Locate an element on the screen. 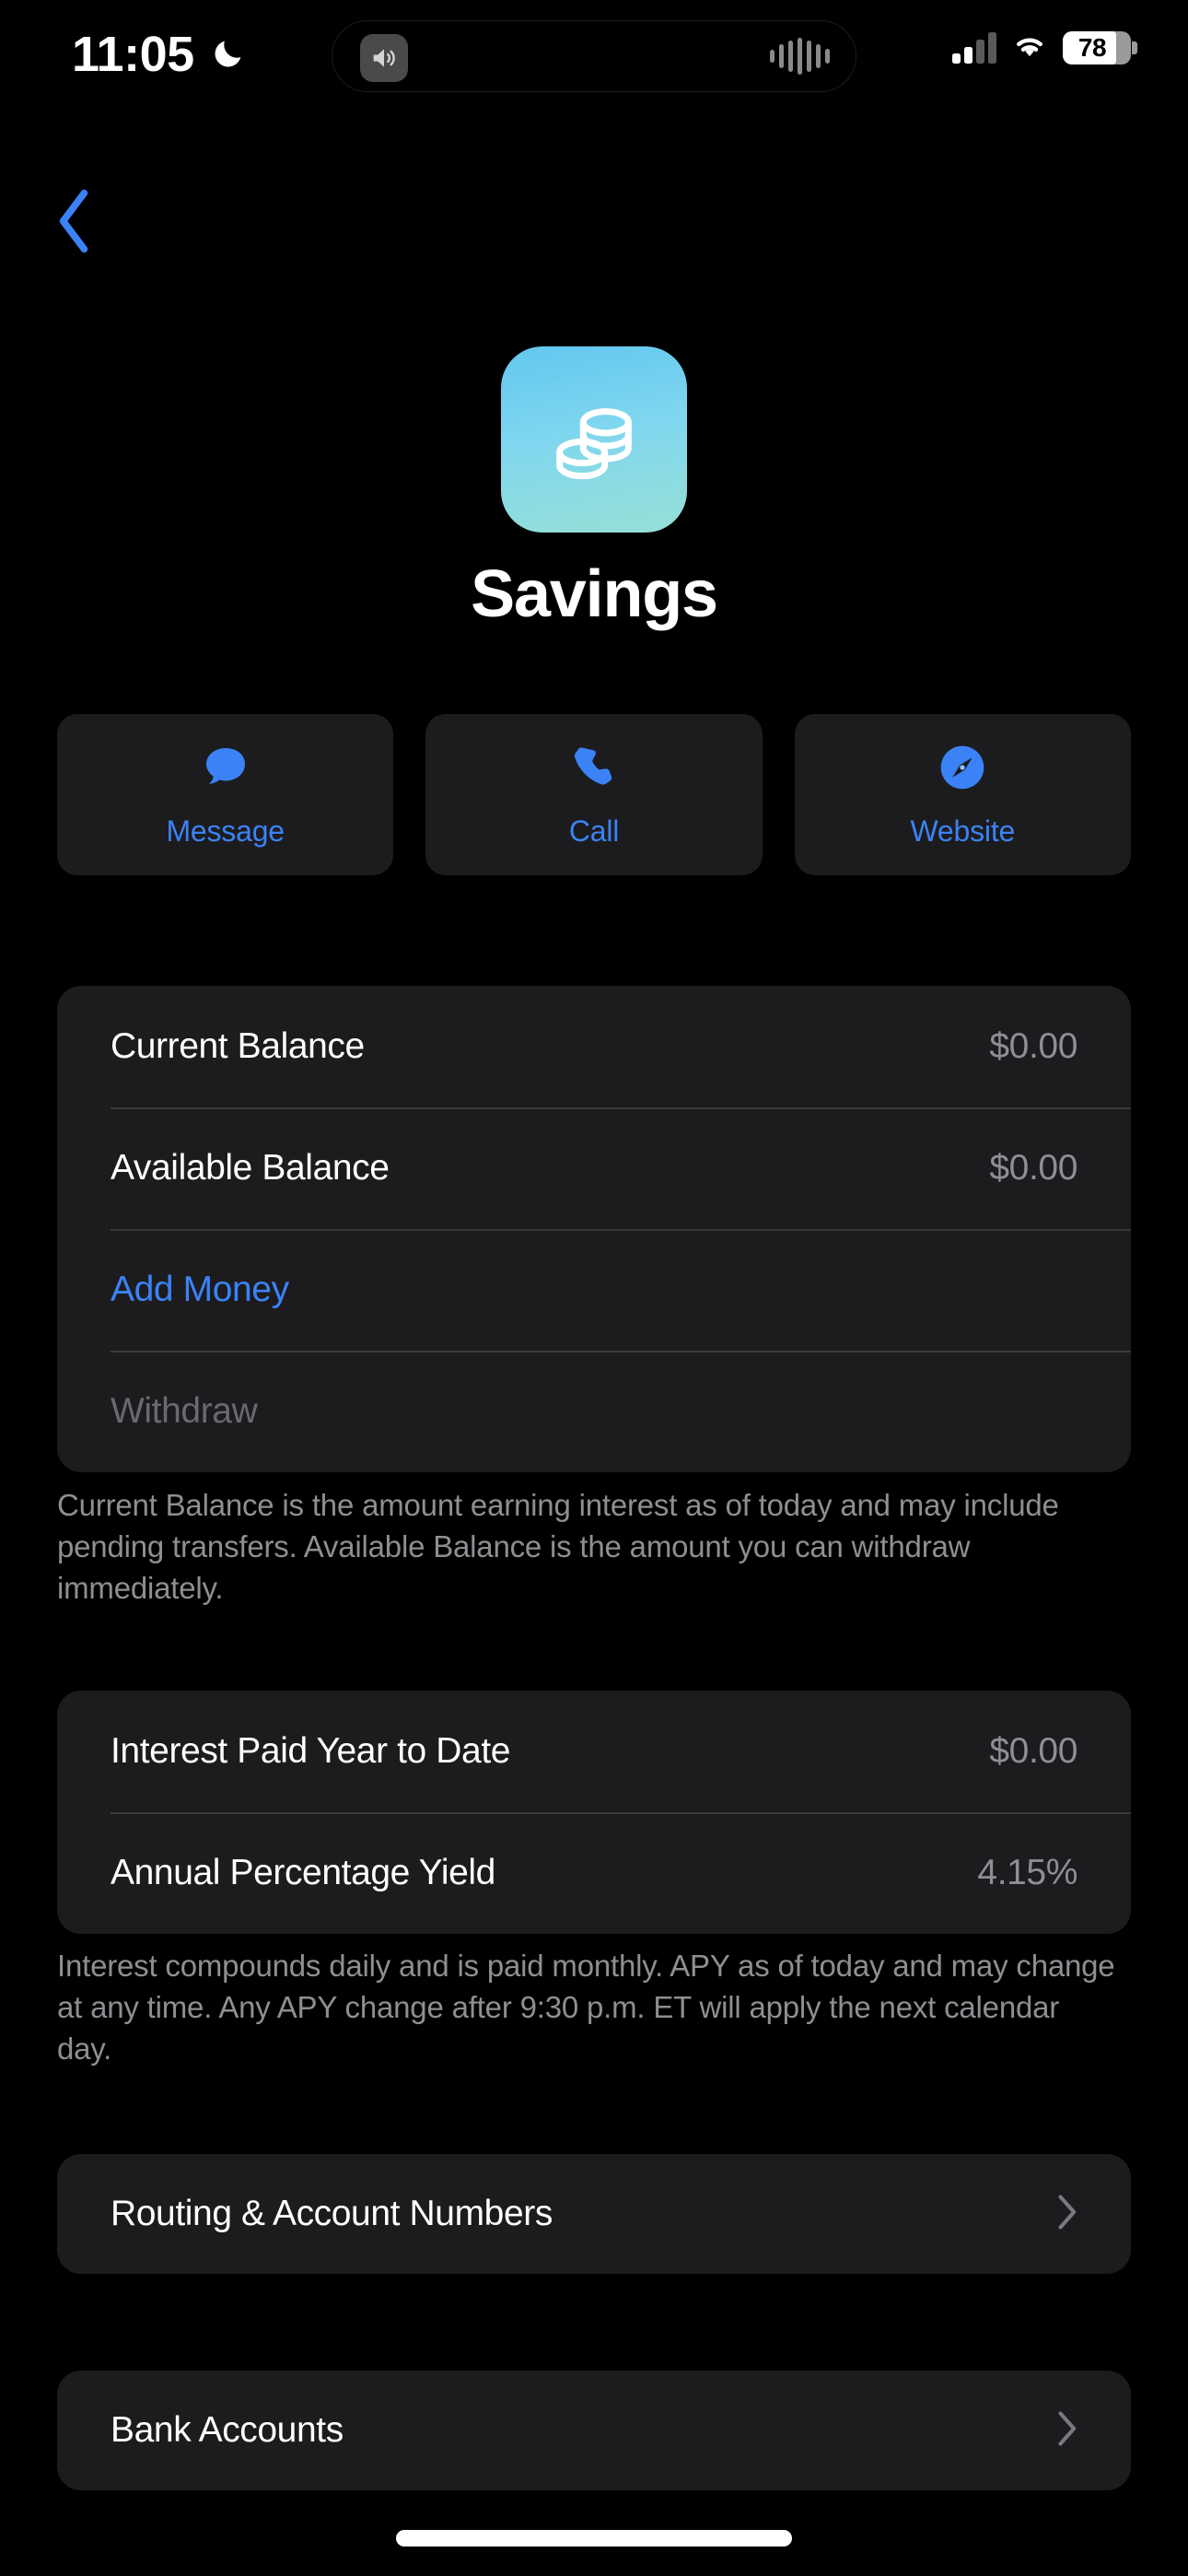  action-buttons: Message Call Website is located at coordinates (594, 795).